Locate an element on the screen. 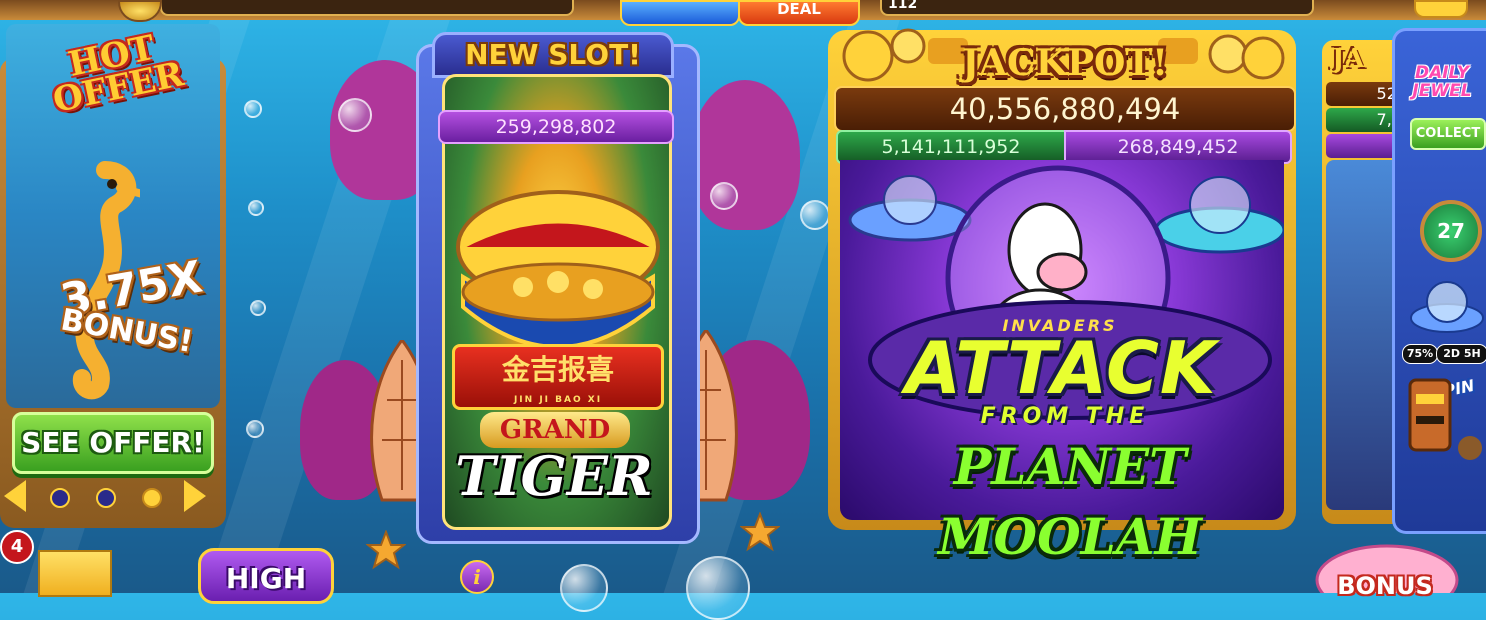 The image size is (1486, 620). game-title-line2: FROM THE is located at coordinates (1065, 416).